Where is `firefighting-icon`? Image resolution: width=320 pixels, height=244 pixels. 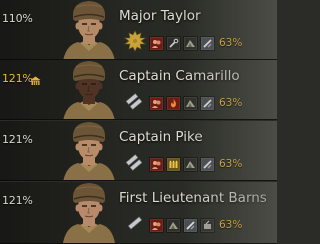
firefighting-icon is located at coordinates (173, 103).